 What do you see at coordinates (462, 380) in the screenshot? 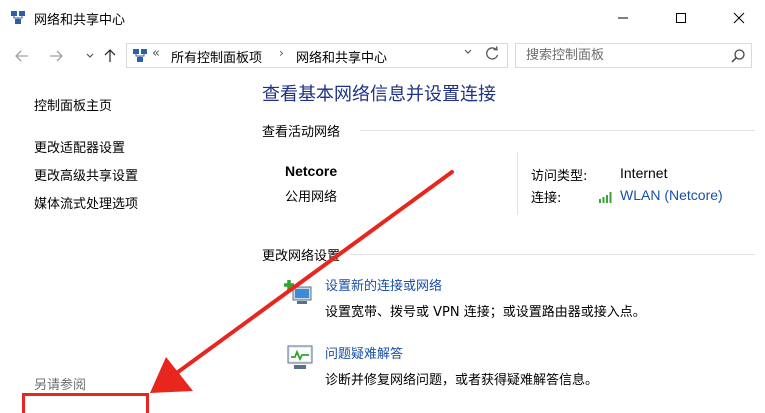
I see `troubleshoot-description: 诊断并修复网络问题，或者获得疑难解答信息。` at bounding box center [462, 380].